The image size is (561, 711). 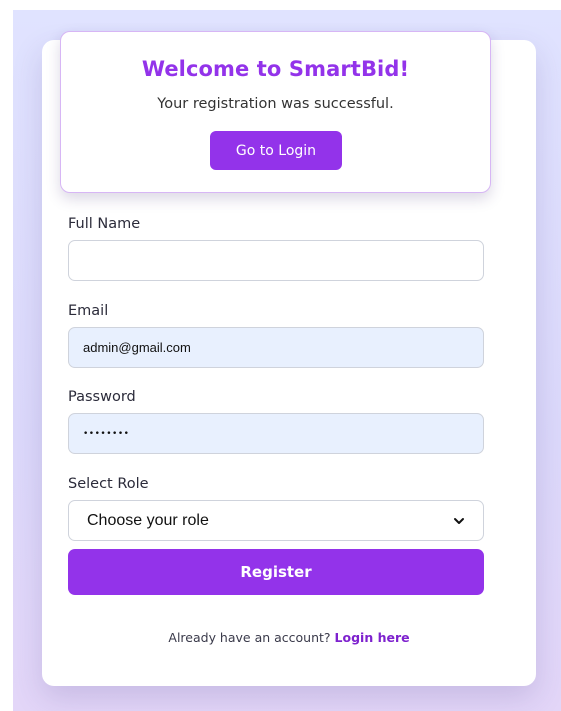 I want to click on go-to-login-button: Go to Login, so click(x=276, y=150).